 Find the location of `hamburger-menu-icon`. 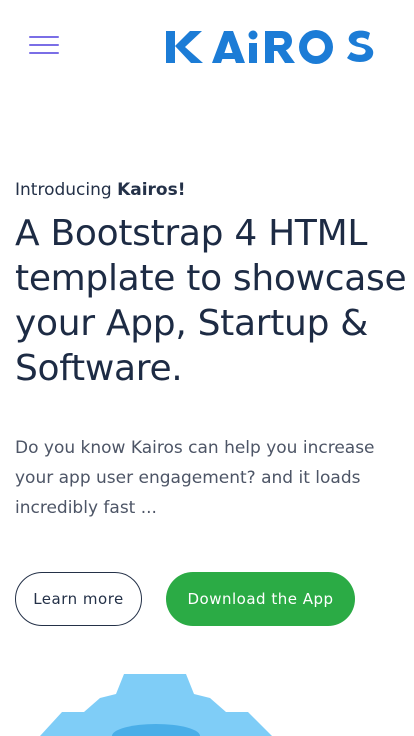

hamburger-menu-icon is located at coordinates (44, 45).